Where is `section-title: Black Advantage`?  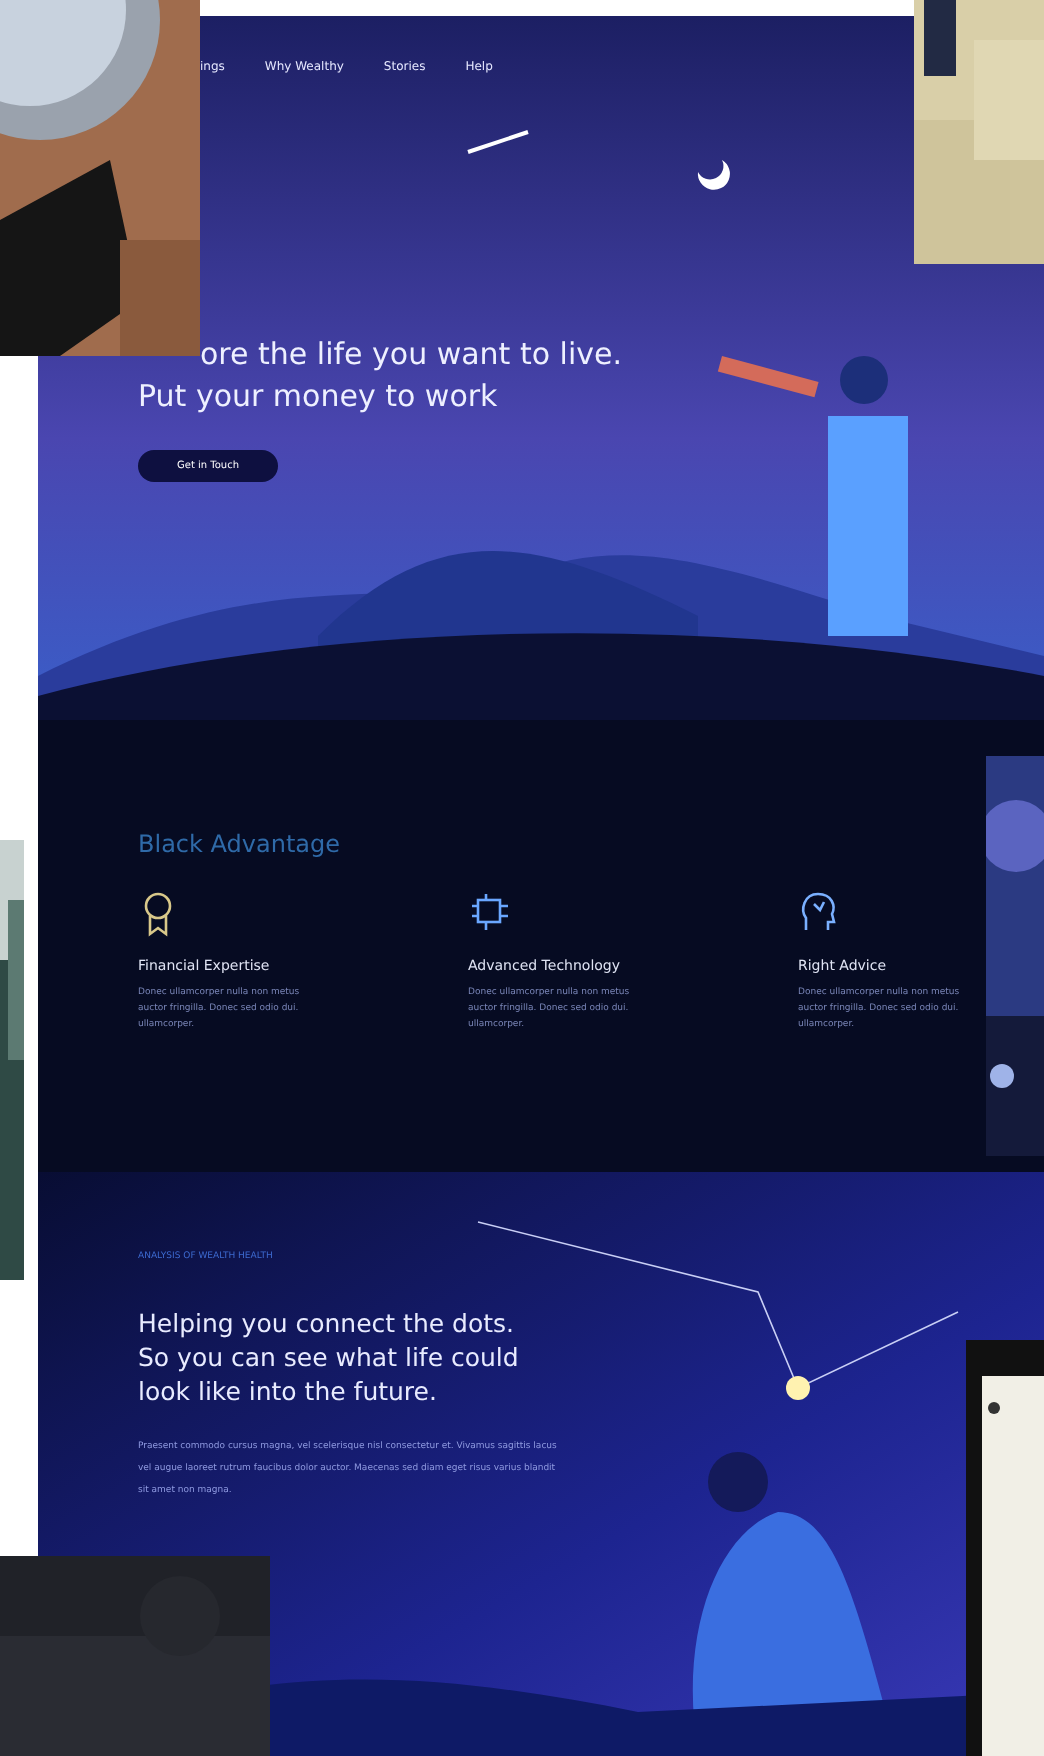
section-title: Black Advantage is located at coordinates (240, 844).